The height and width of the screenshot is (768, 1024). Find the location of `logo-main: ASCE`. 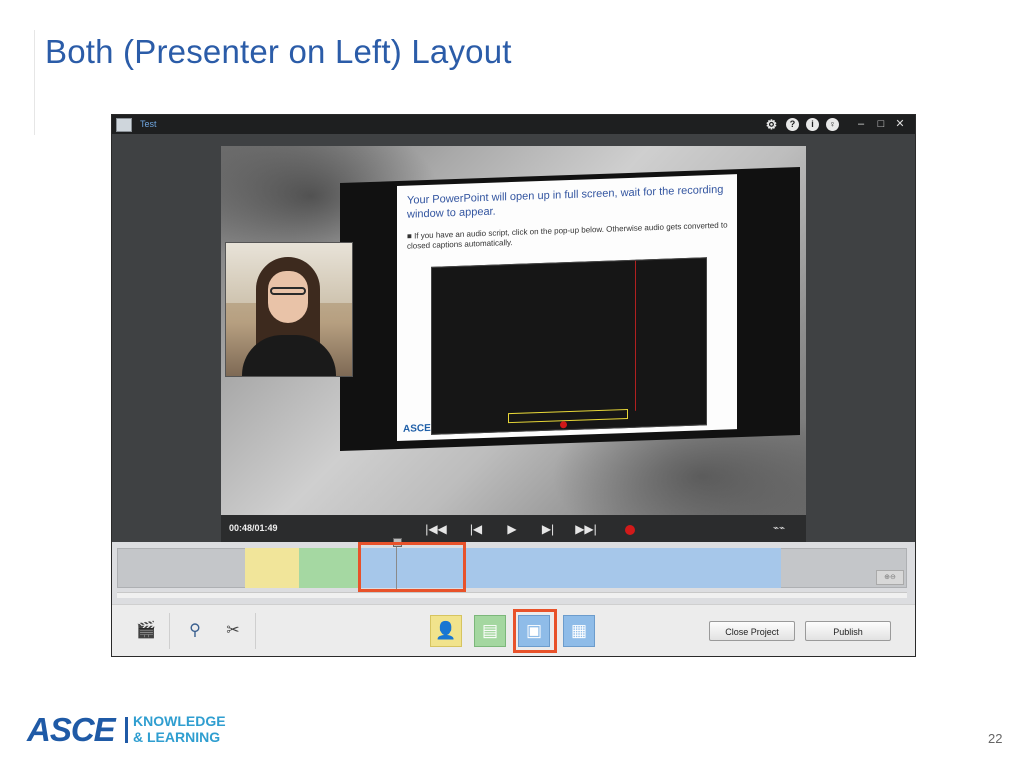

logo-main: ASCE is located at coordinates (71, 729).